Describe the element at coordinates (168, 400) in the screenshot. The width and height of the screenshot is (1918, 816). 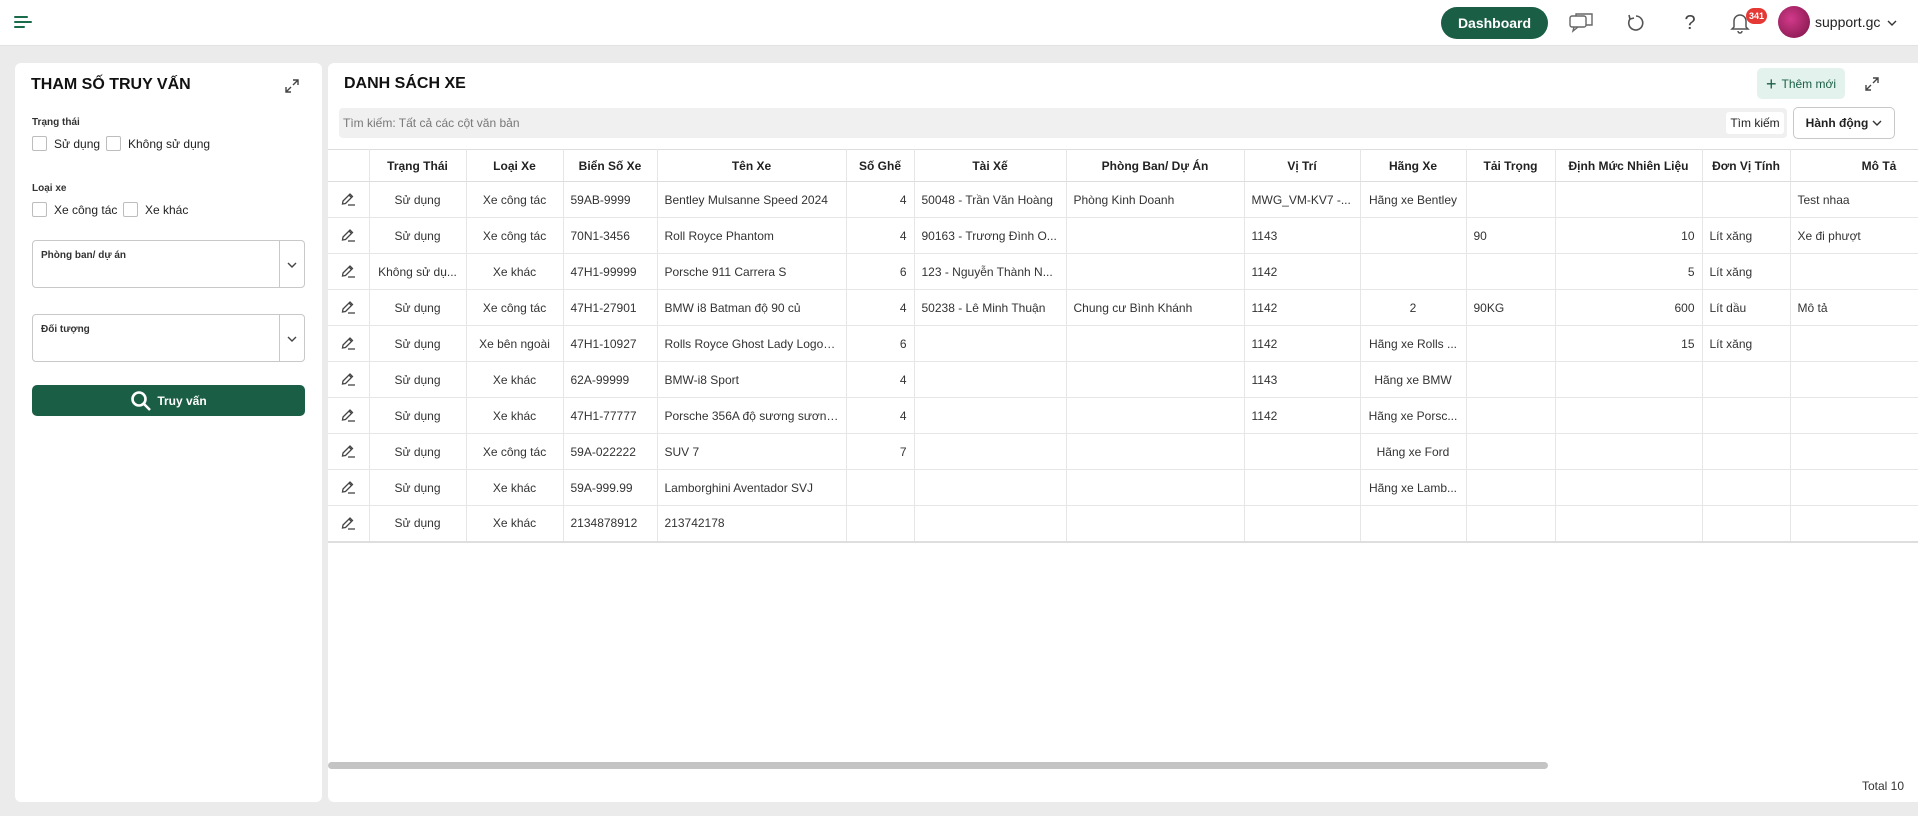
I see `query-button: Truy vấn` at that location.